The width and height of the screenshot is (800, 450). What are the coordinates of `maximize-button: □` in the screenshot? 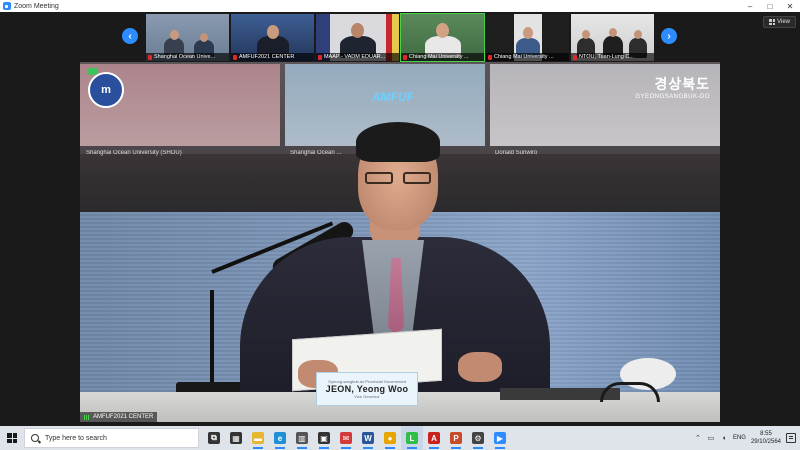 It's located at (770, 6).